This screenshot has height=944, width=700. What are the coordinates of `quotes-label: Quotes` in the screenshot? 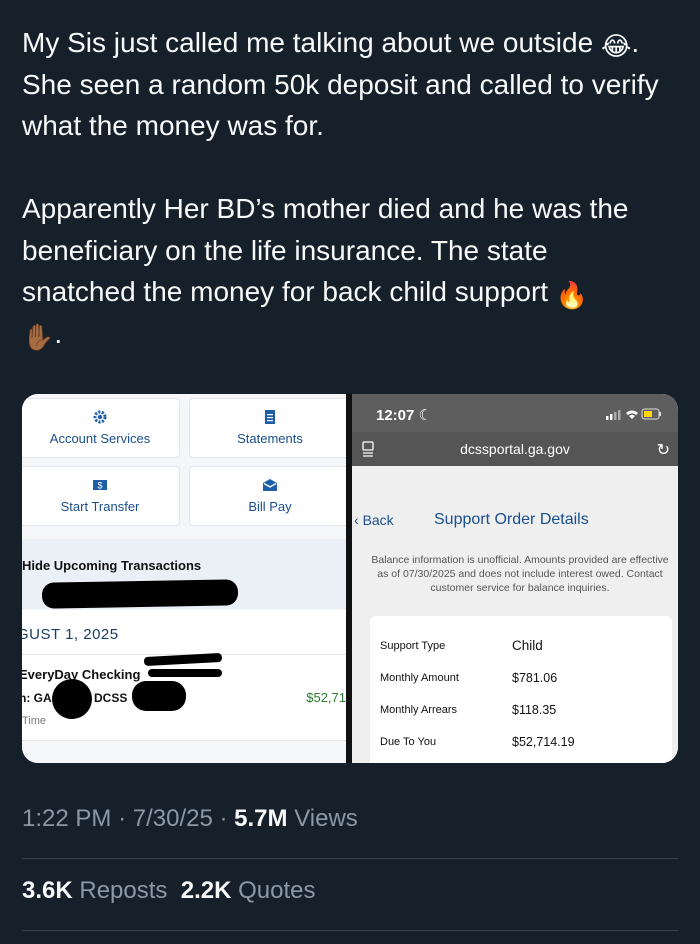 It's located at (277, 890).